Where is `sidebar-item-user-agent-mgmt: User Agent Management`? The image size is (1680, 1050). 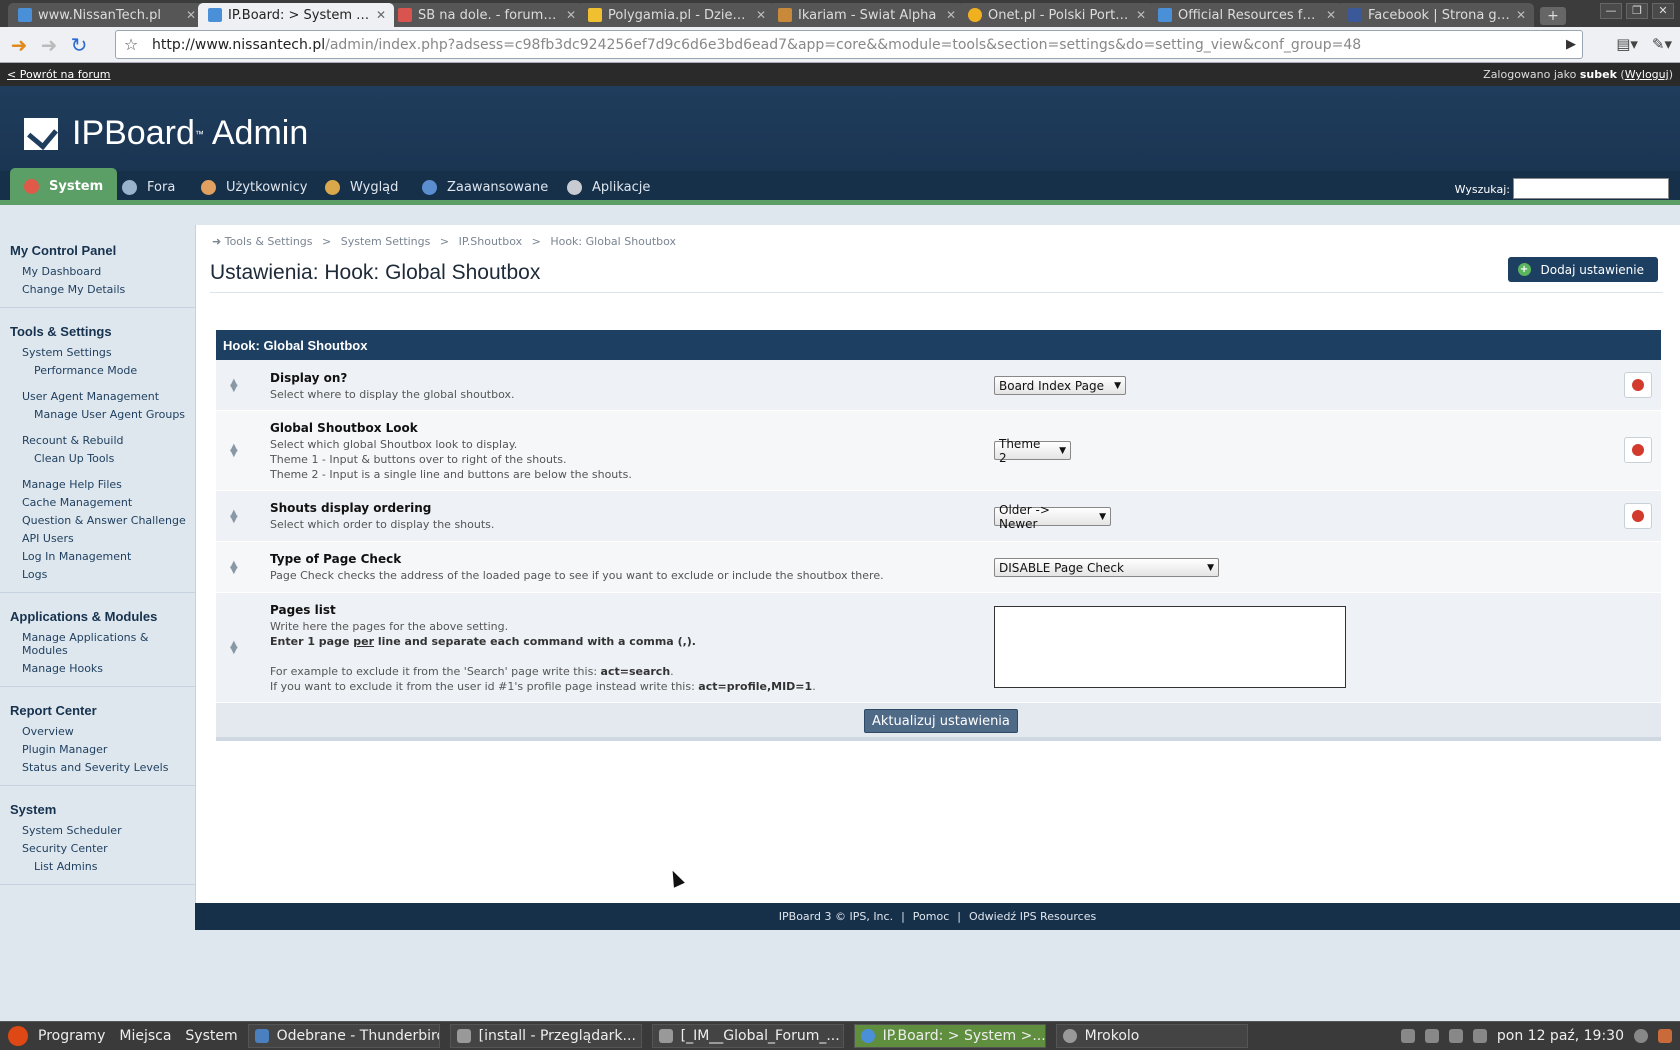
sidebar-item-user-agent-mgmt: User Agent Management is located at coordinates (97, 397).